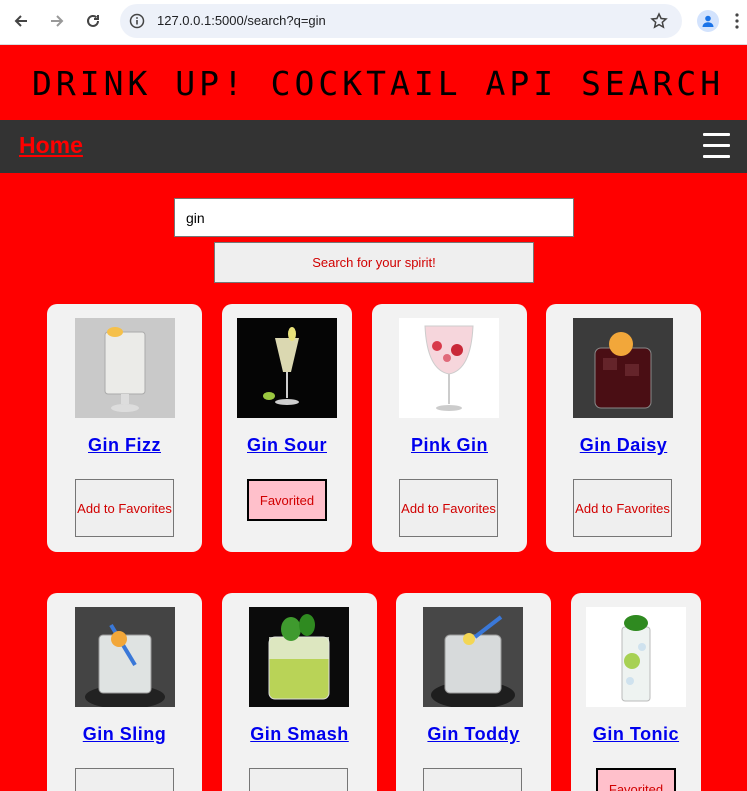  I want to click on forward-icon, so click(57, 21).